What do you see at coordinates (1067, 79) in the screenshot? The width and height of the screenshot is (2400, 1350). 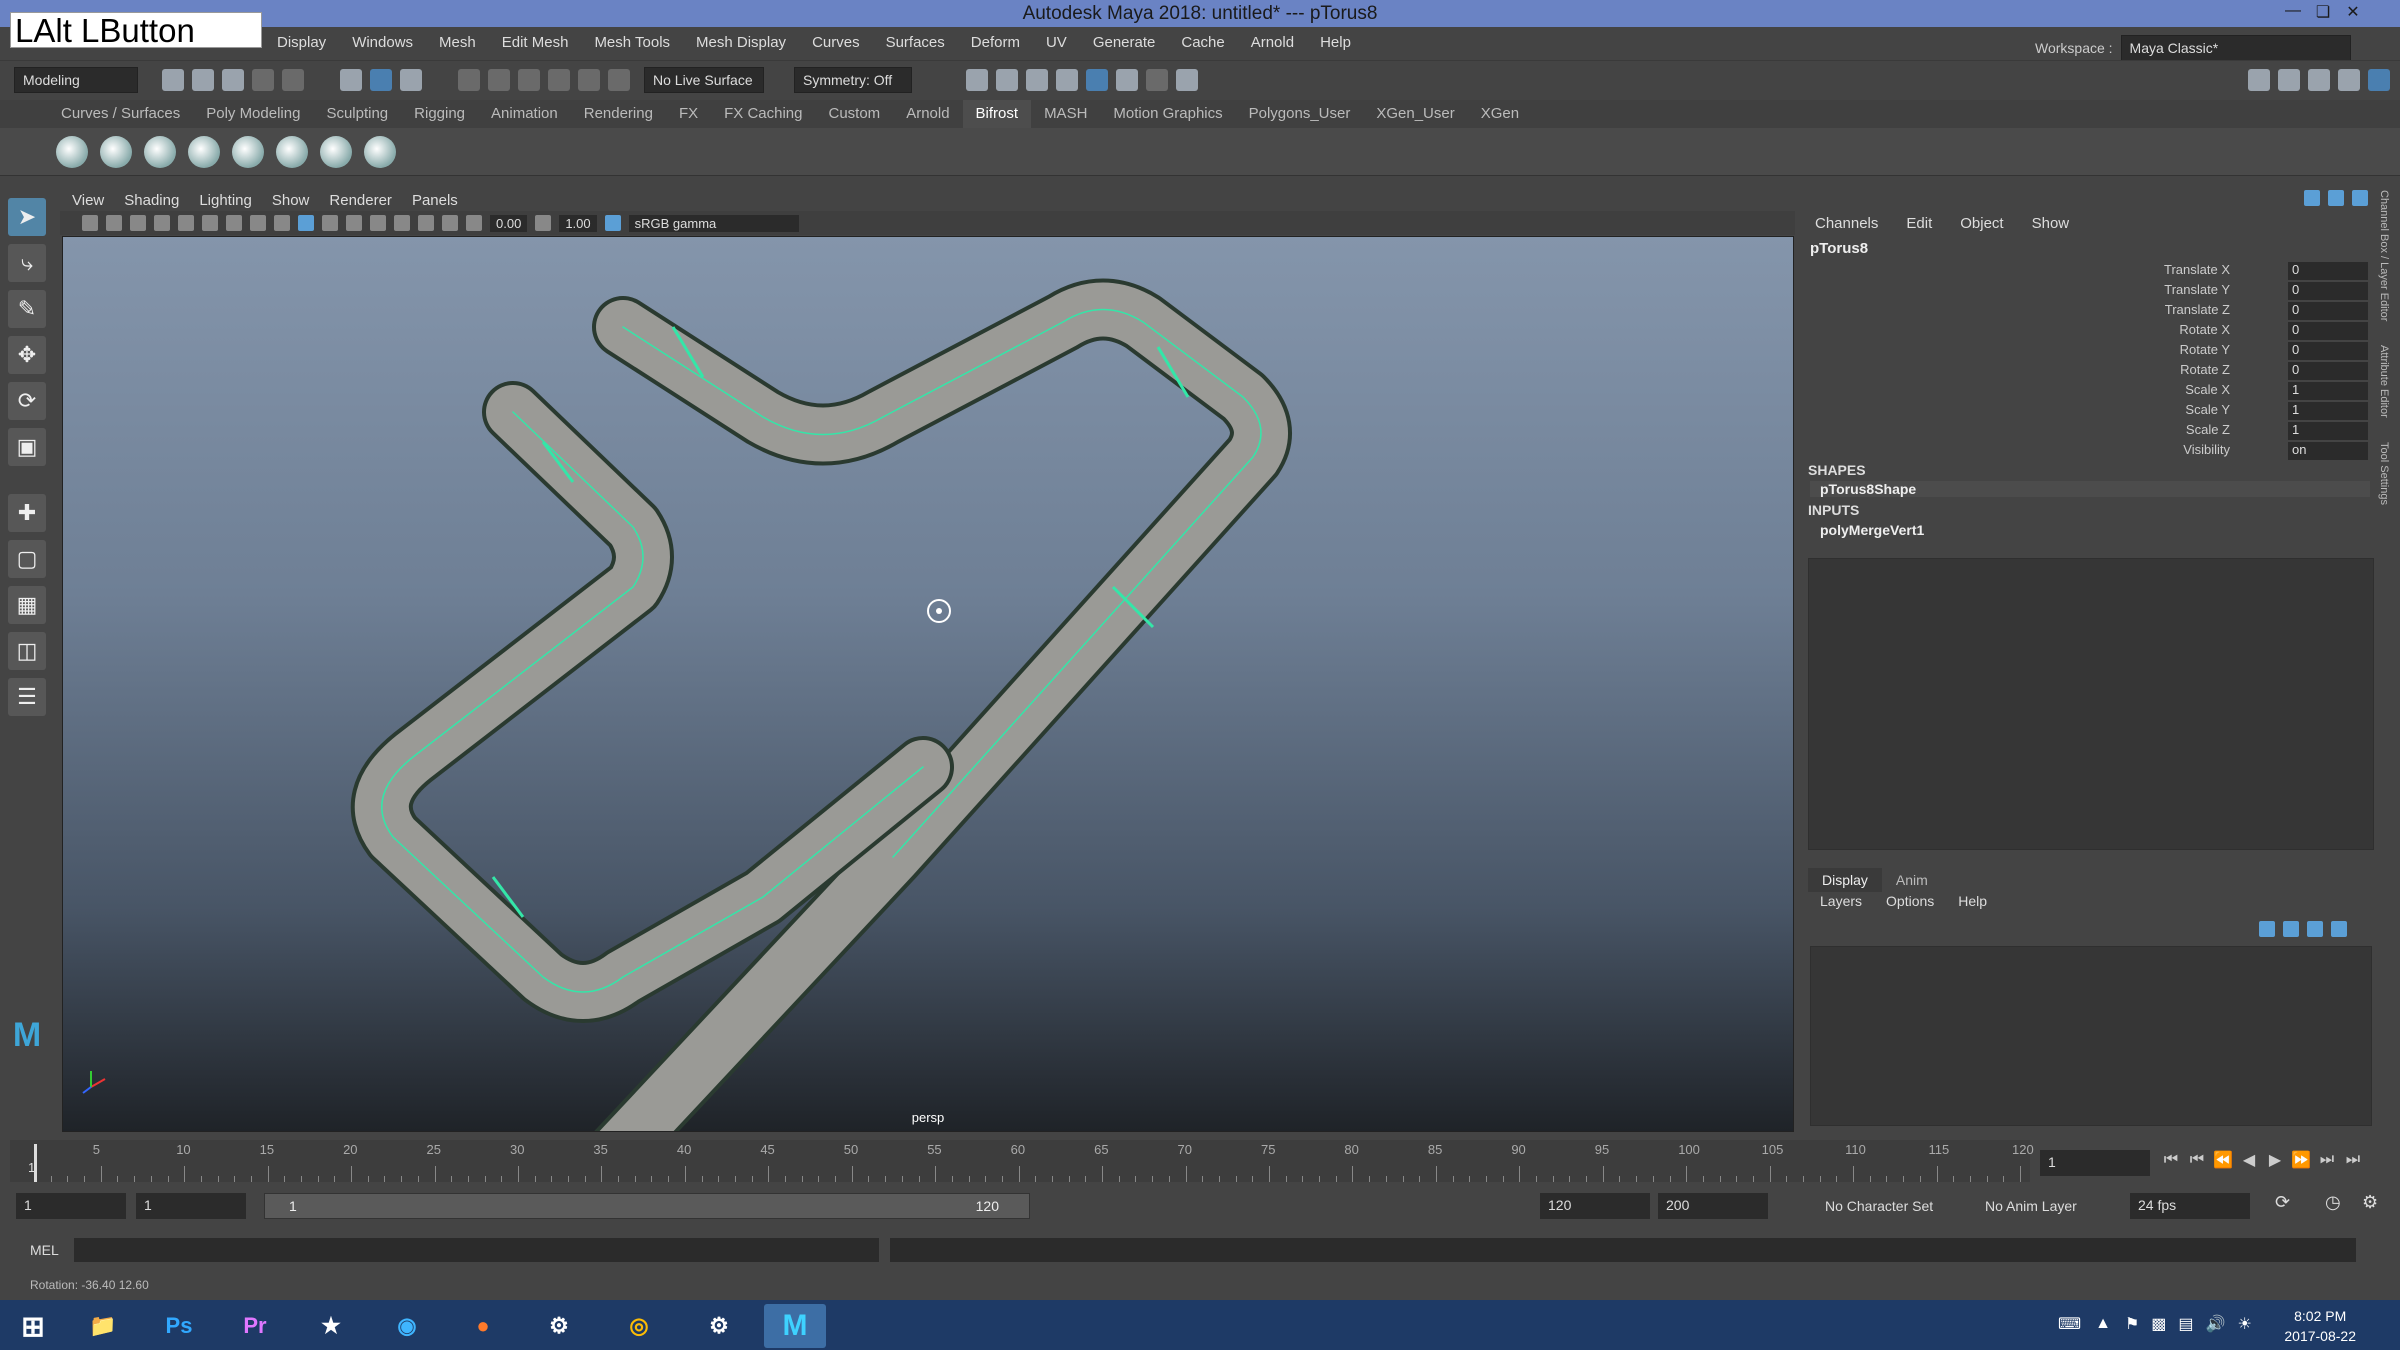 I see `render-view-icon` at bounding box center [1067, 79].